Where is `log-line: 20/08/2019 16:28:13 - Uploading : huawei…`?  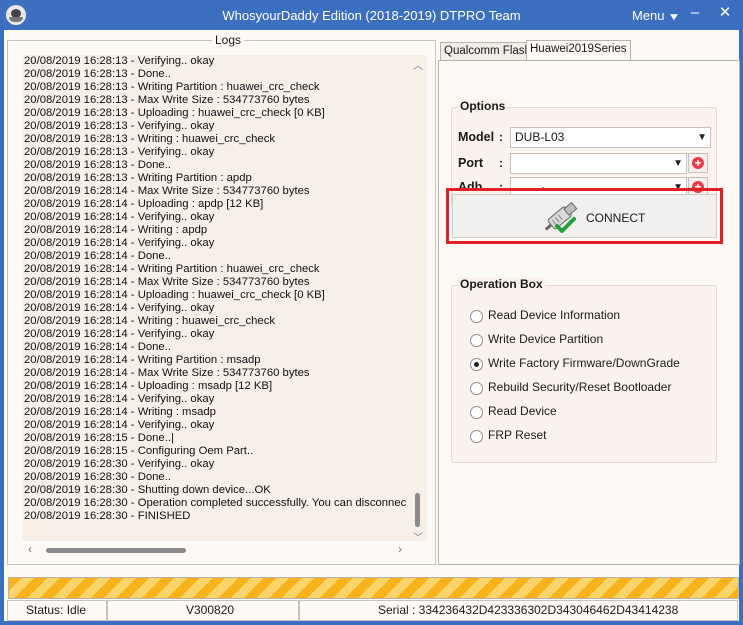 log-line: 20/08/2019 16:28:13 - Uploading : huawei… is located at coordinates (174, 113).